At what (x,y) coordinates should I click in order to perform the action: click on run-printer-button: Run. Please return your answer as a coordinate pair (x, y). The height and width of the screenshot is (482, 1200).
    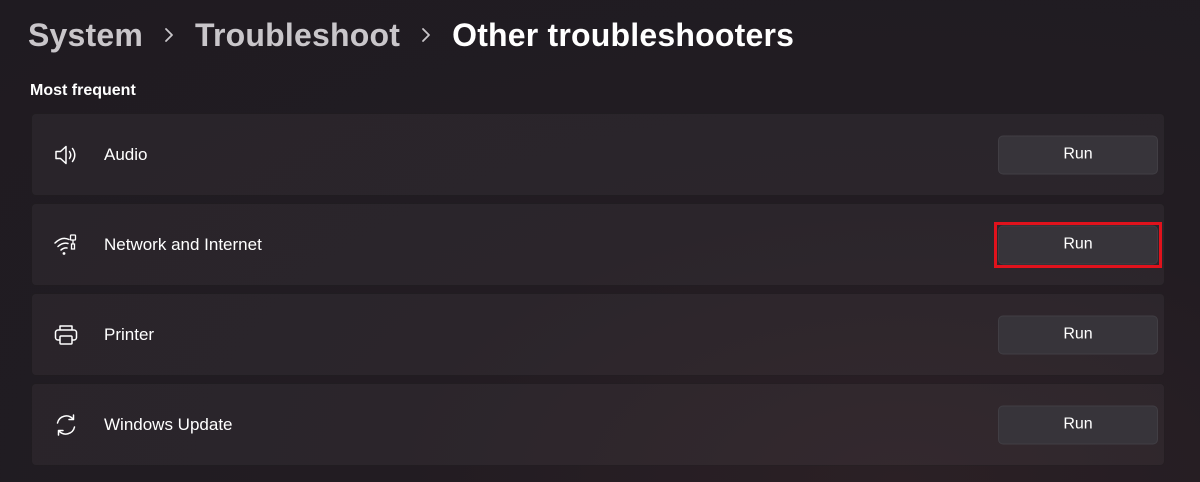
    Looking at the image, I should click on (1078, 334).